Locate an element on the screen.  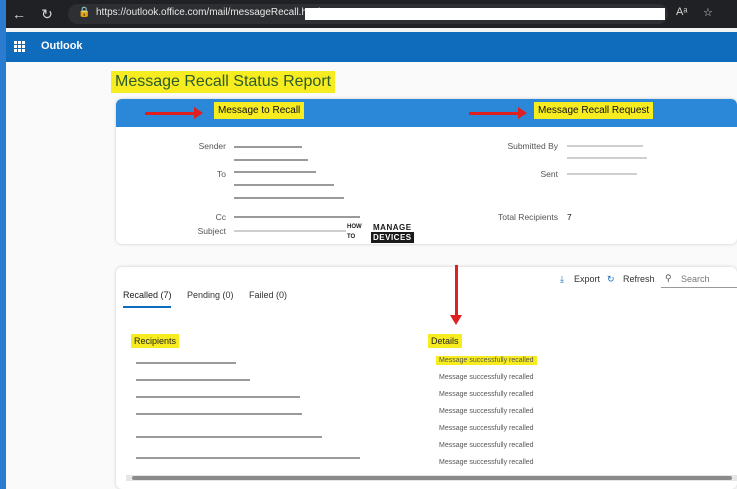
total-recipients-label: Total Recipients is located at coordinates (527, 217).